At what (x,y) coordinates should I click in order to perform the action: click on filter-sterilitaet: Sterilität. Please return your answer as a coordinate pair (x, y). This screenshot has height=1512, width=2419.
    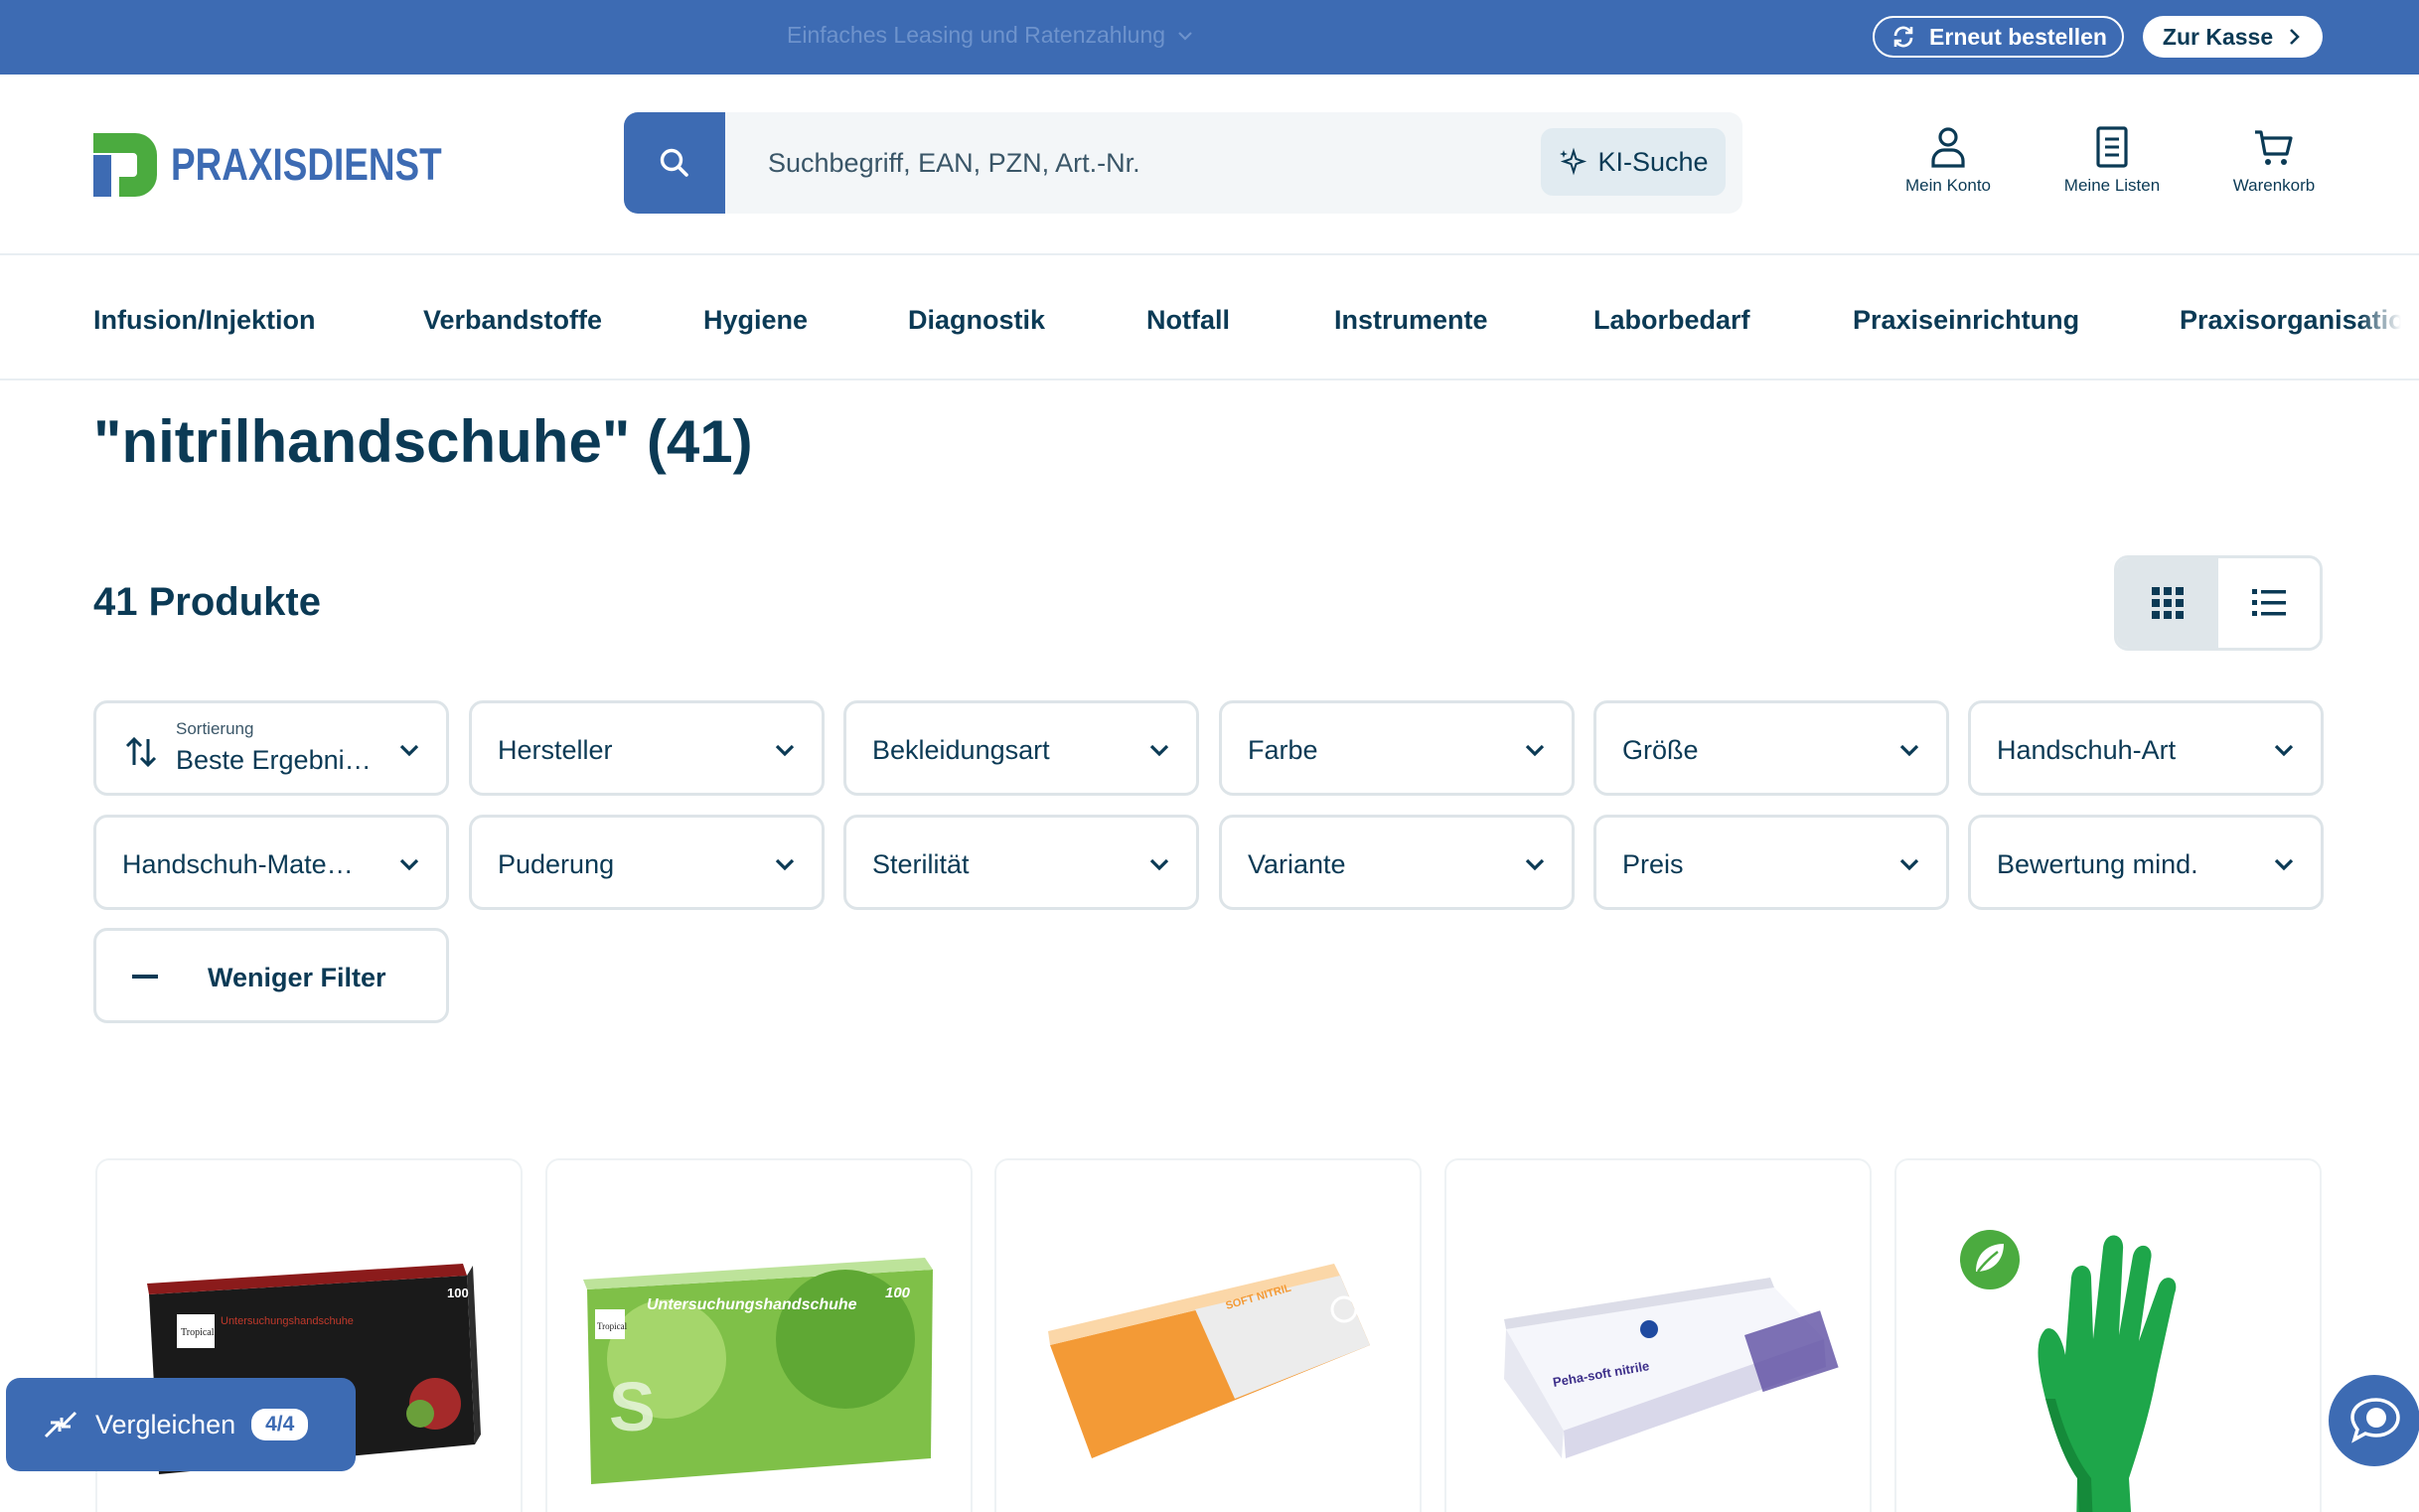
    Looking at the image, I should click on (1021, 862).